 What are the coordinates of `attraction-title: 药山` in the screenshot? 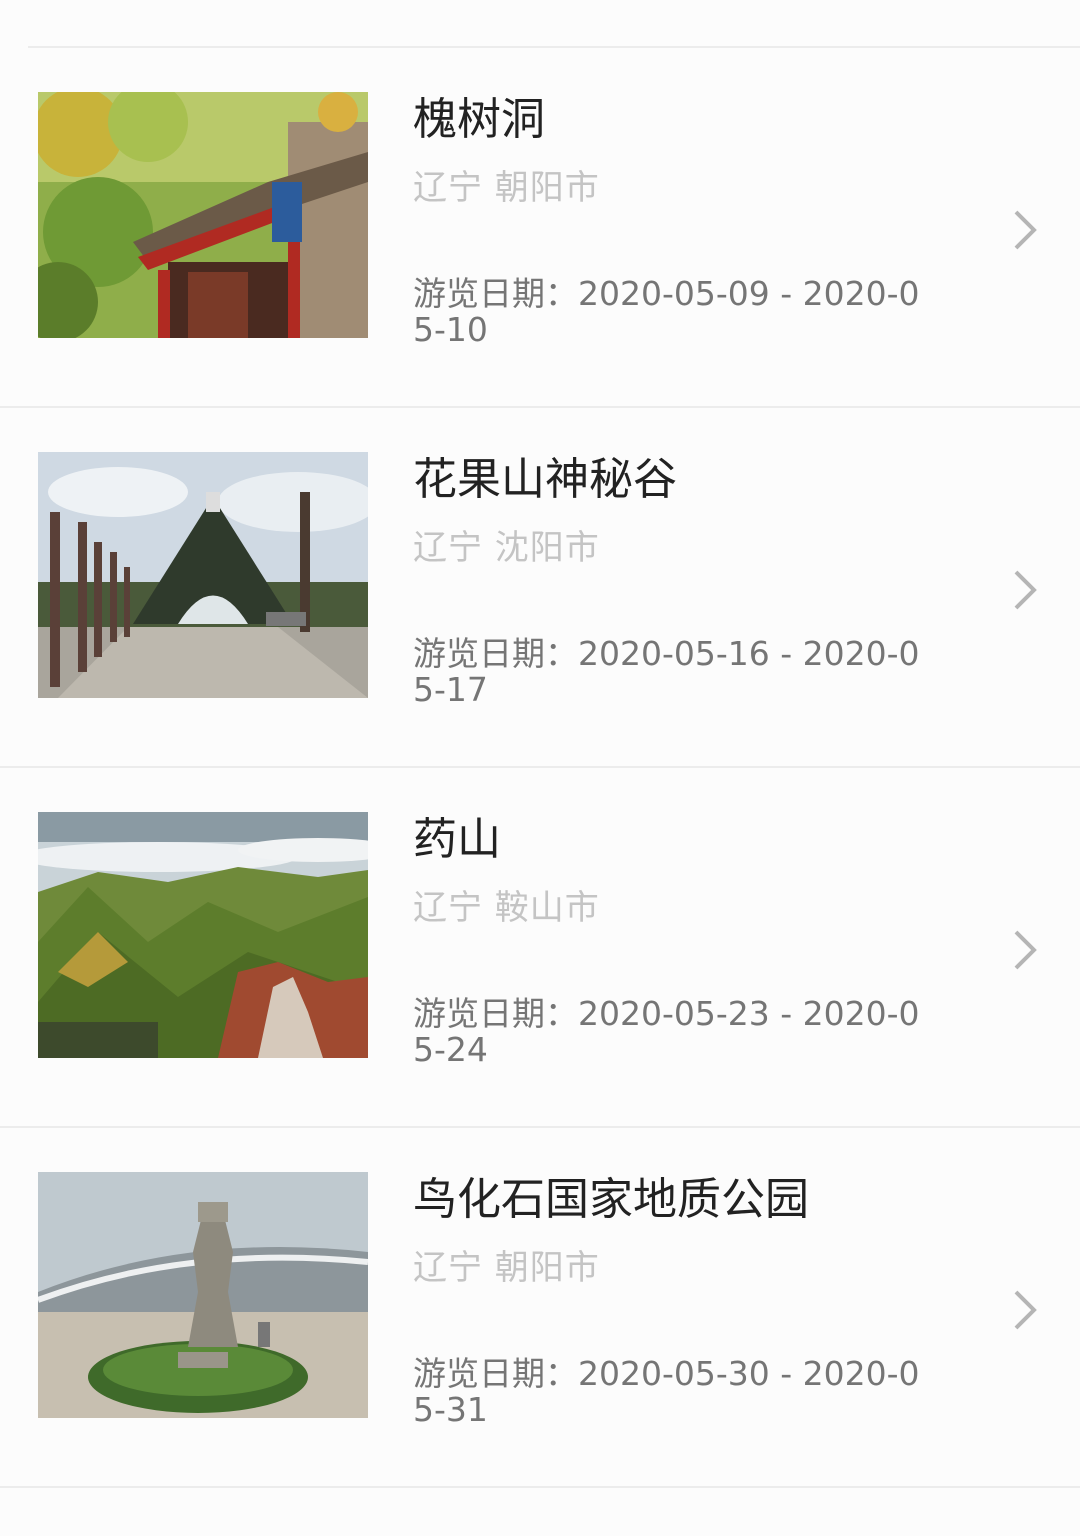 It's located at (457, 839).